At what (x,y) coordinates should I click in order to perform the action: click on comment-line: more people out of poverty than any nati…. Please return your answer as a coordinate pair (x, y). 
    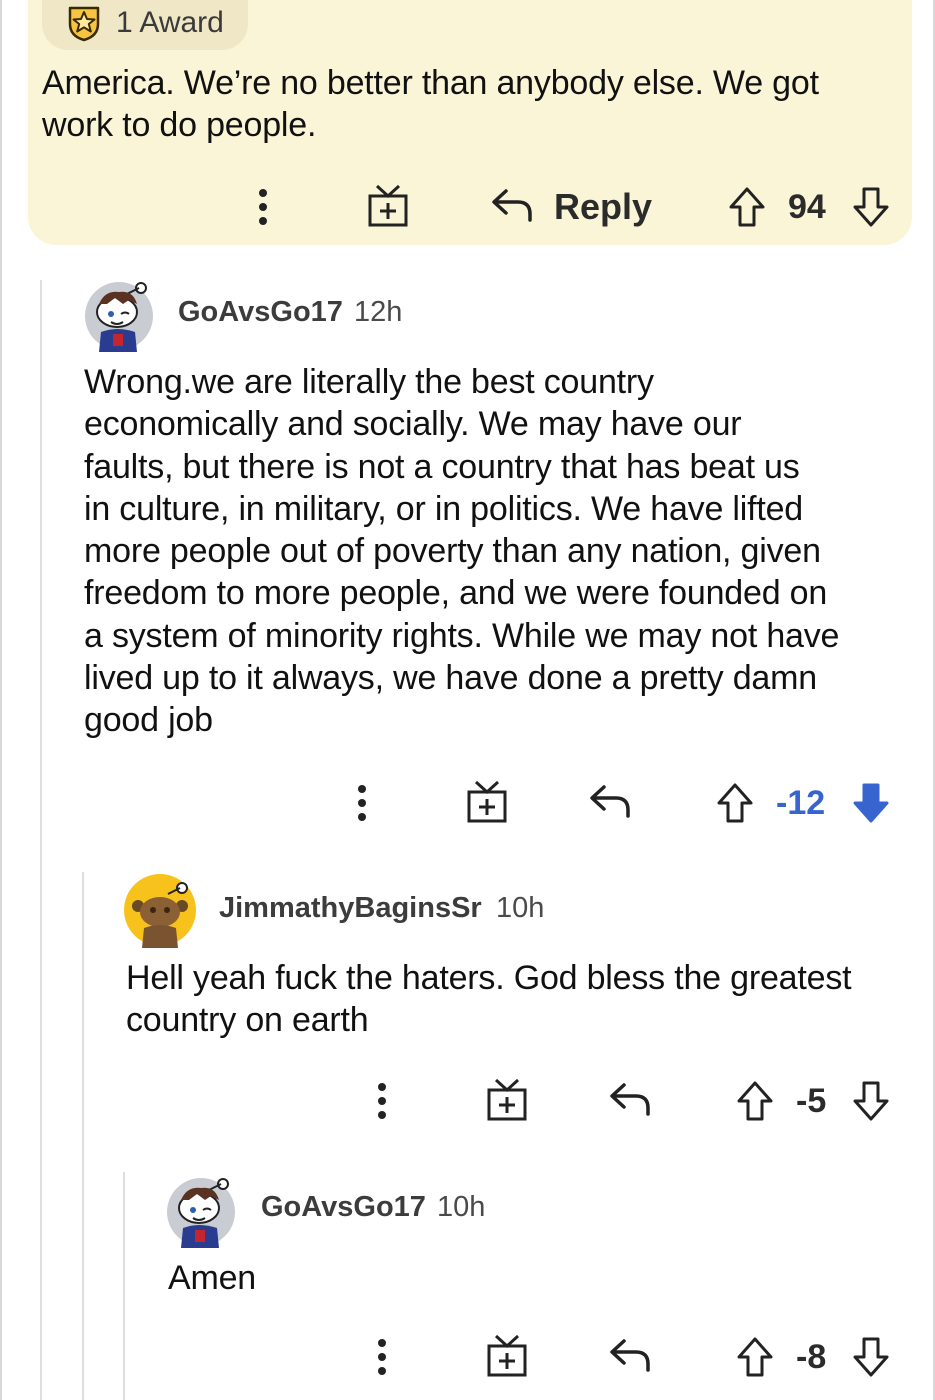
    Looking at the image, I should click on (452, 551).